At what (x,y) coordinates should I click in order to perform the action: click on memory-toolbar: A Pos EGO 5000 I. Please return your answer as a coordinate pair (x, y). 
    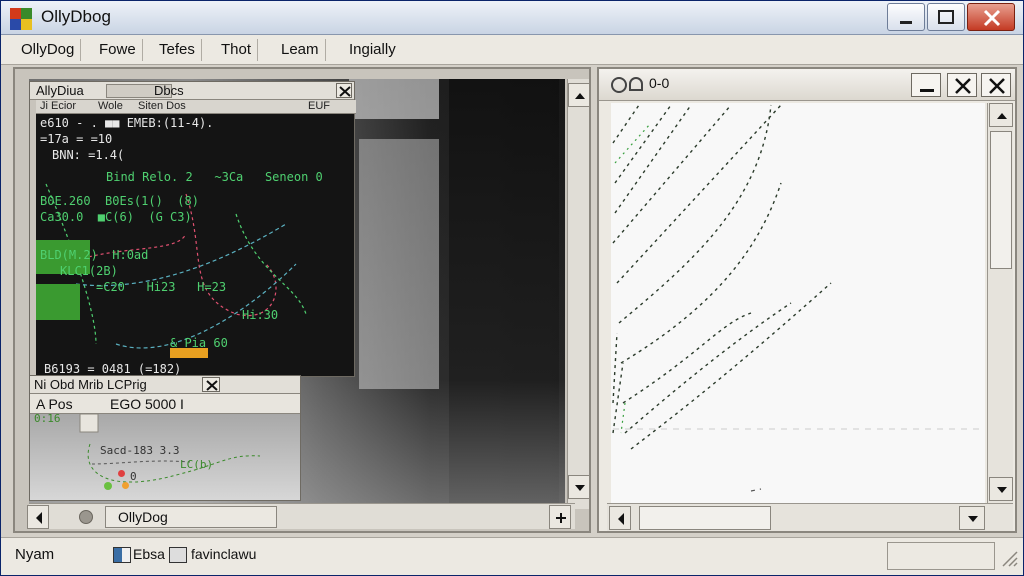
    Looking at the image, I should click on (165, 404).